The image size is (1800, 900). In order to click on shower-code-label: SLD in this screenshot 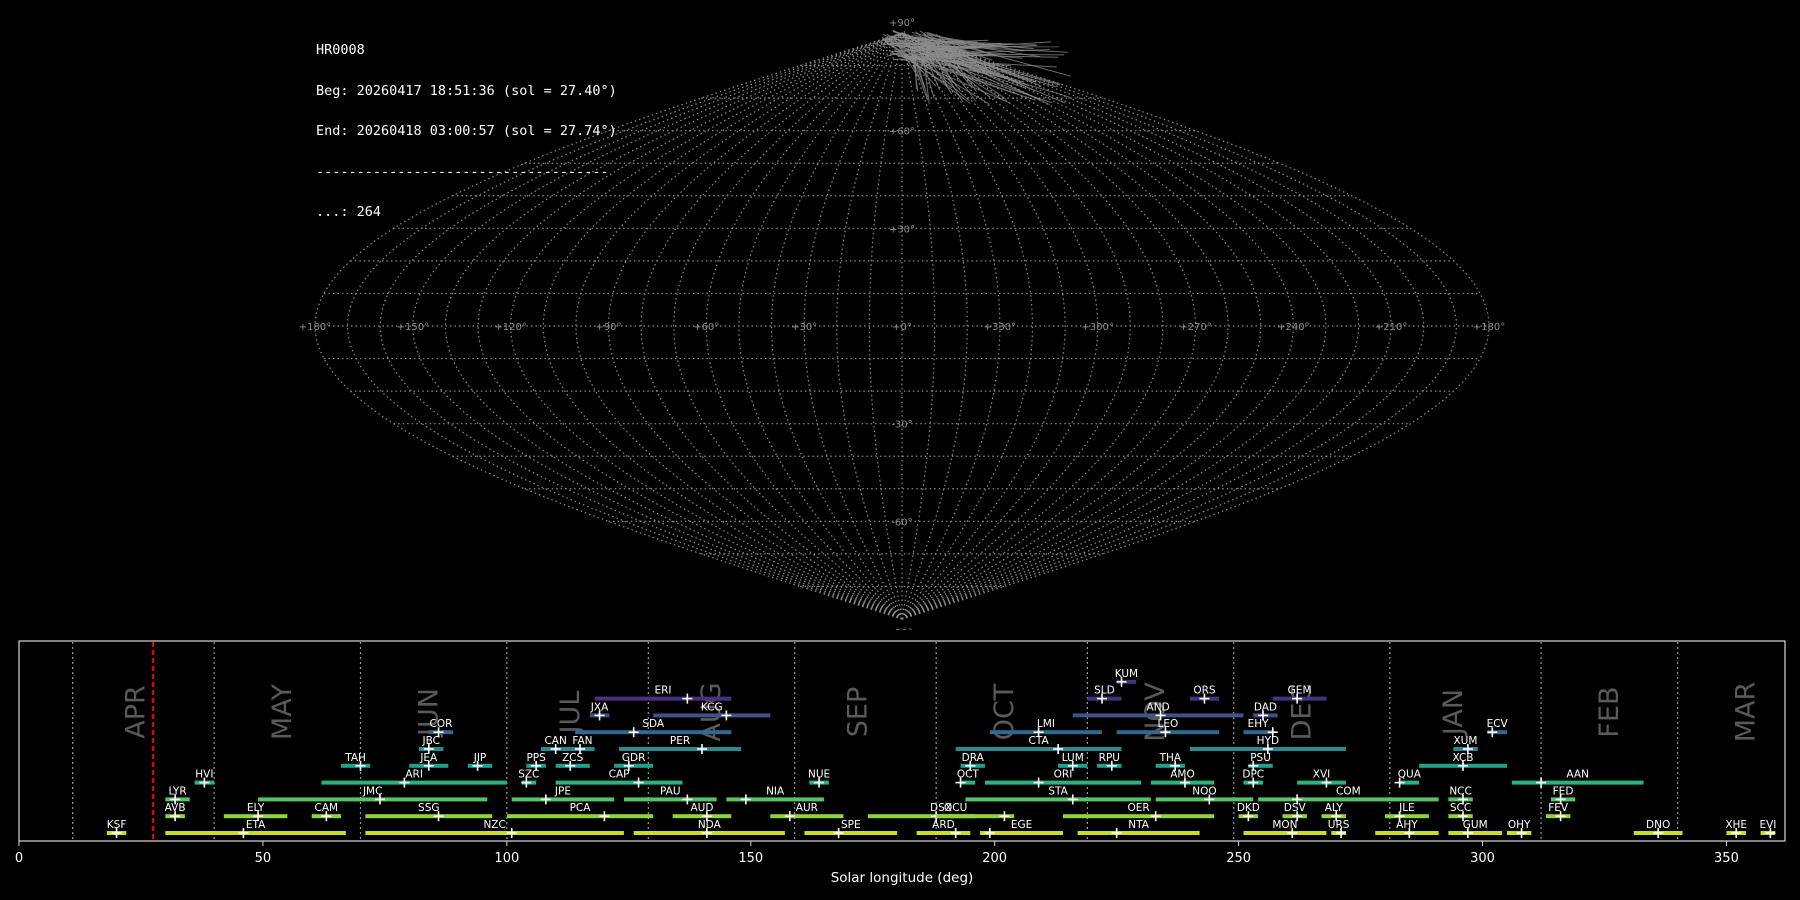, I will do `click(1104, 691)`.